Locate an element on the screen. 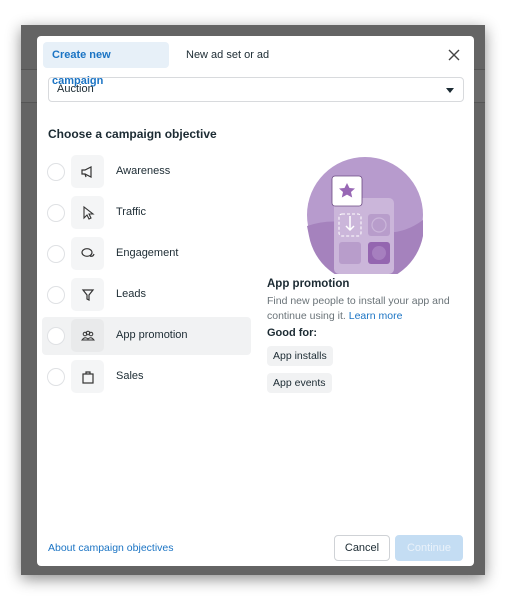 The width and height of the screenshot is (510, 600). shopping-bag-icon is located at coordinates (87, 376).